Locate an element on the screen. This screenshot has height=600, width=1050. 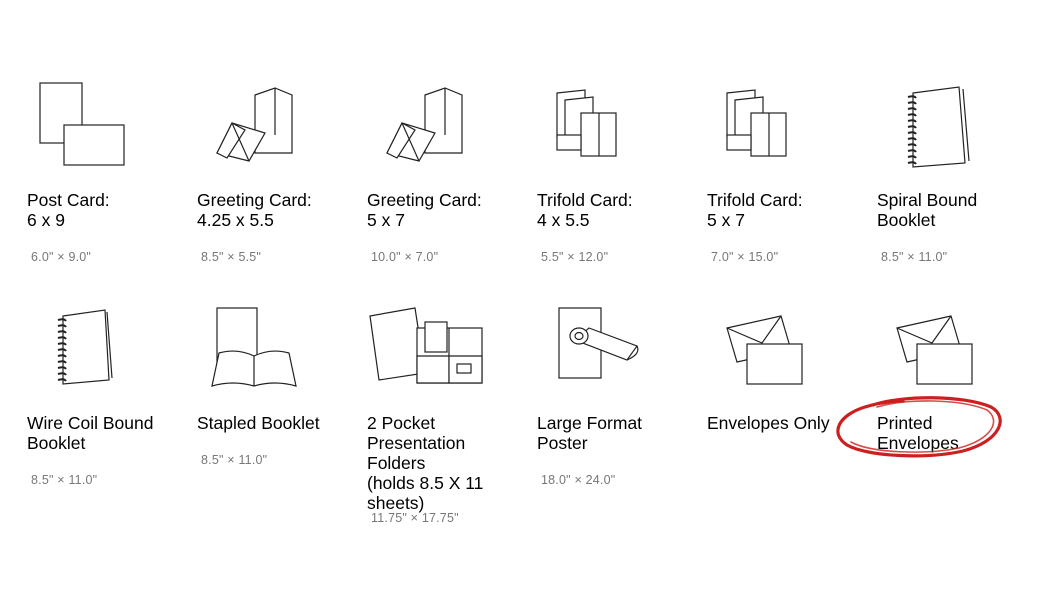
product-label: Stapled Booklet is located at coordinates (258, 423).